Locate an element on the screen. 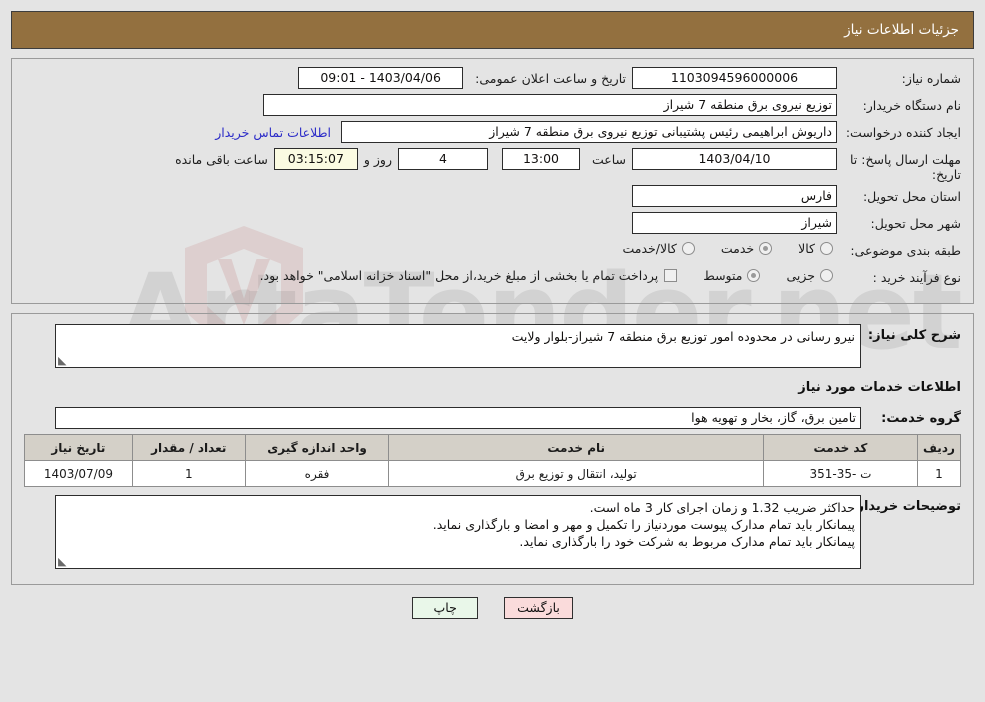 The image size is (985, 702). province-label: استان محل تحویل: is located at coordinates (911, 196).